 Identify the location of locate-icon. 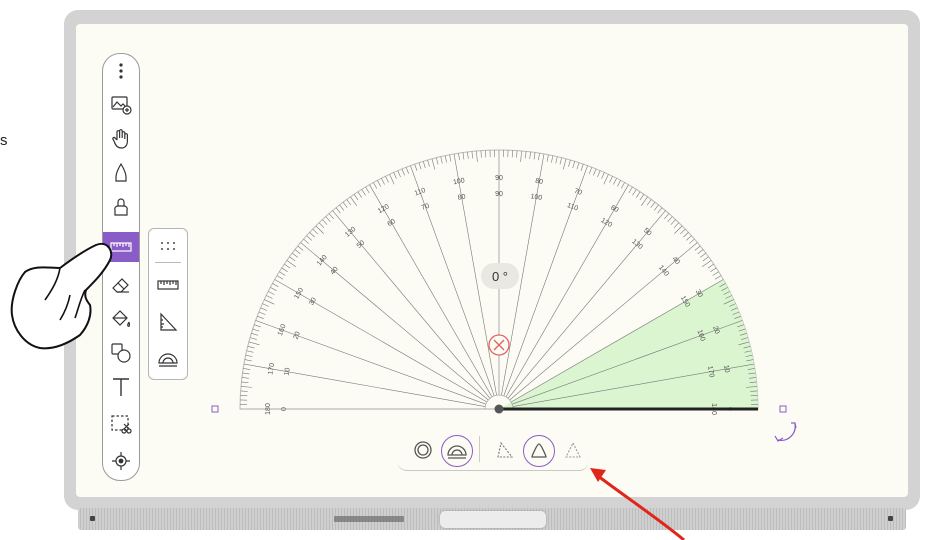
(121, 461).